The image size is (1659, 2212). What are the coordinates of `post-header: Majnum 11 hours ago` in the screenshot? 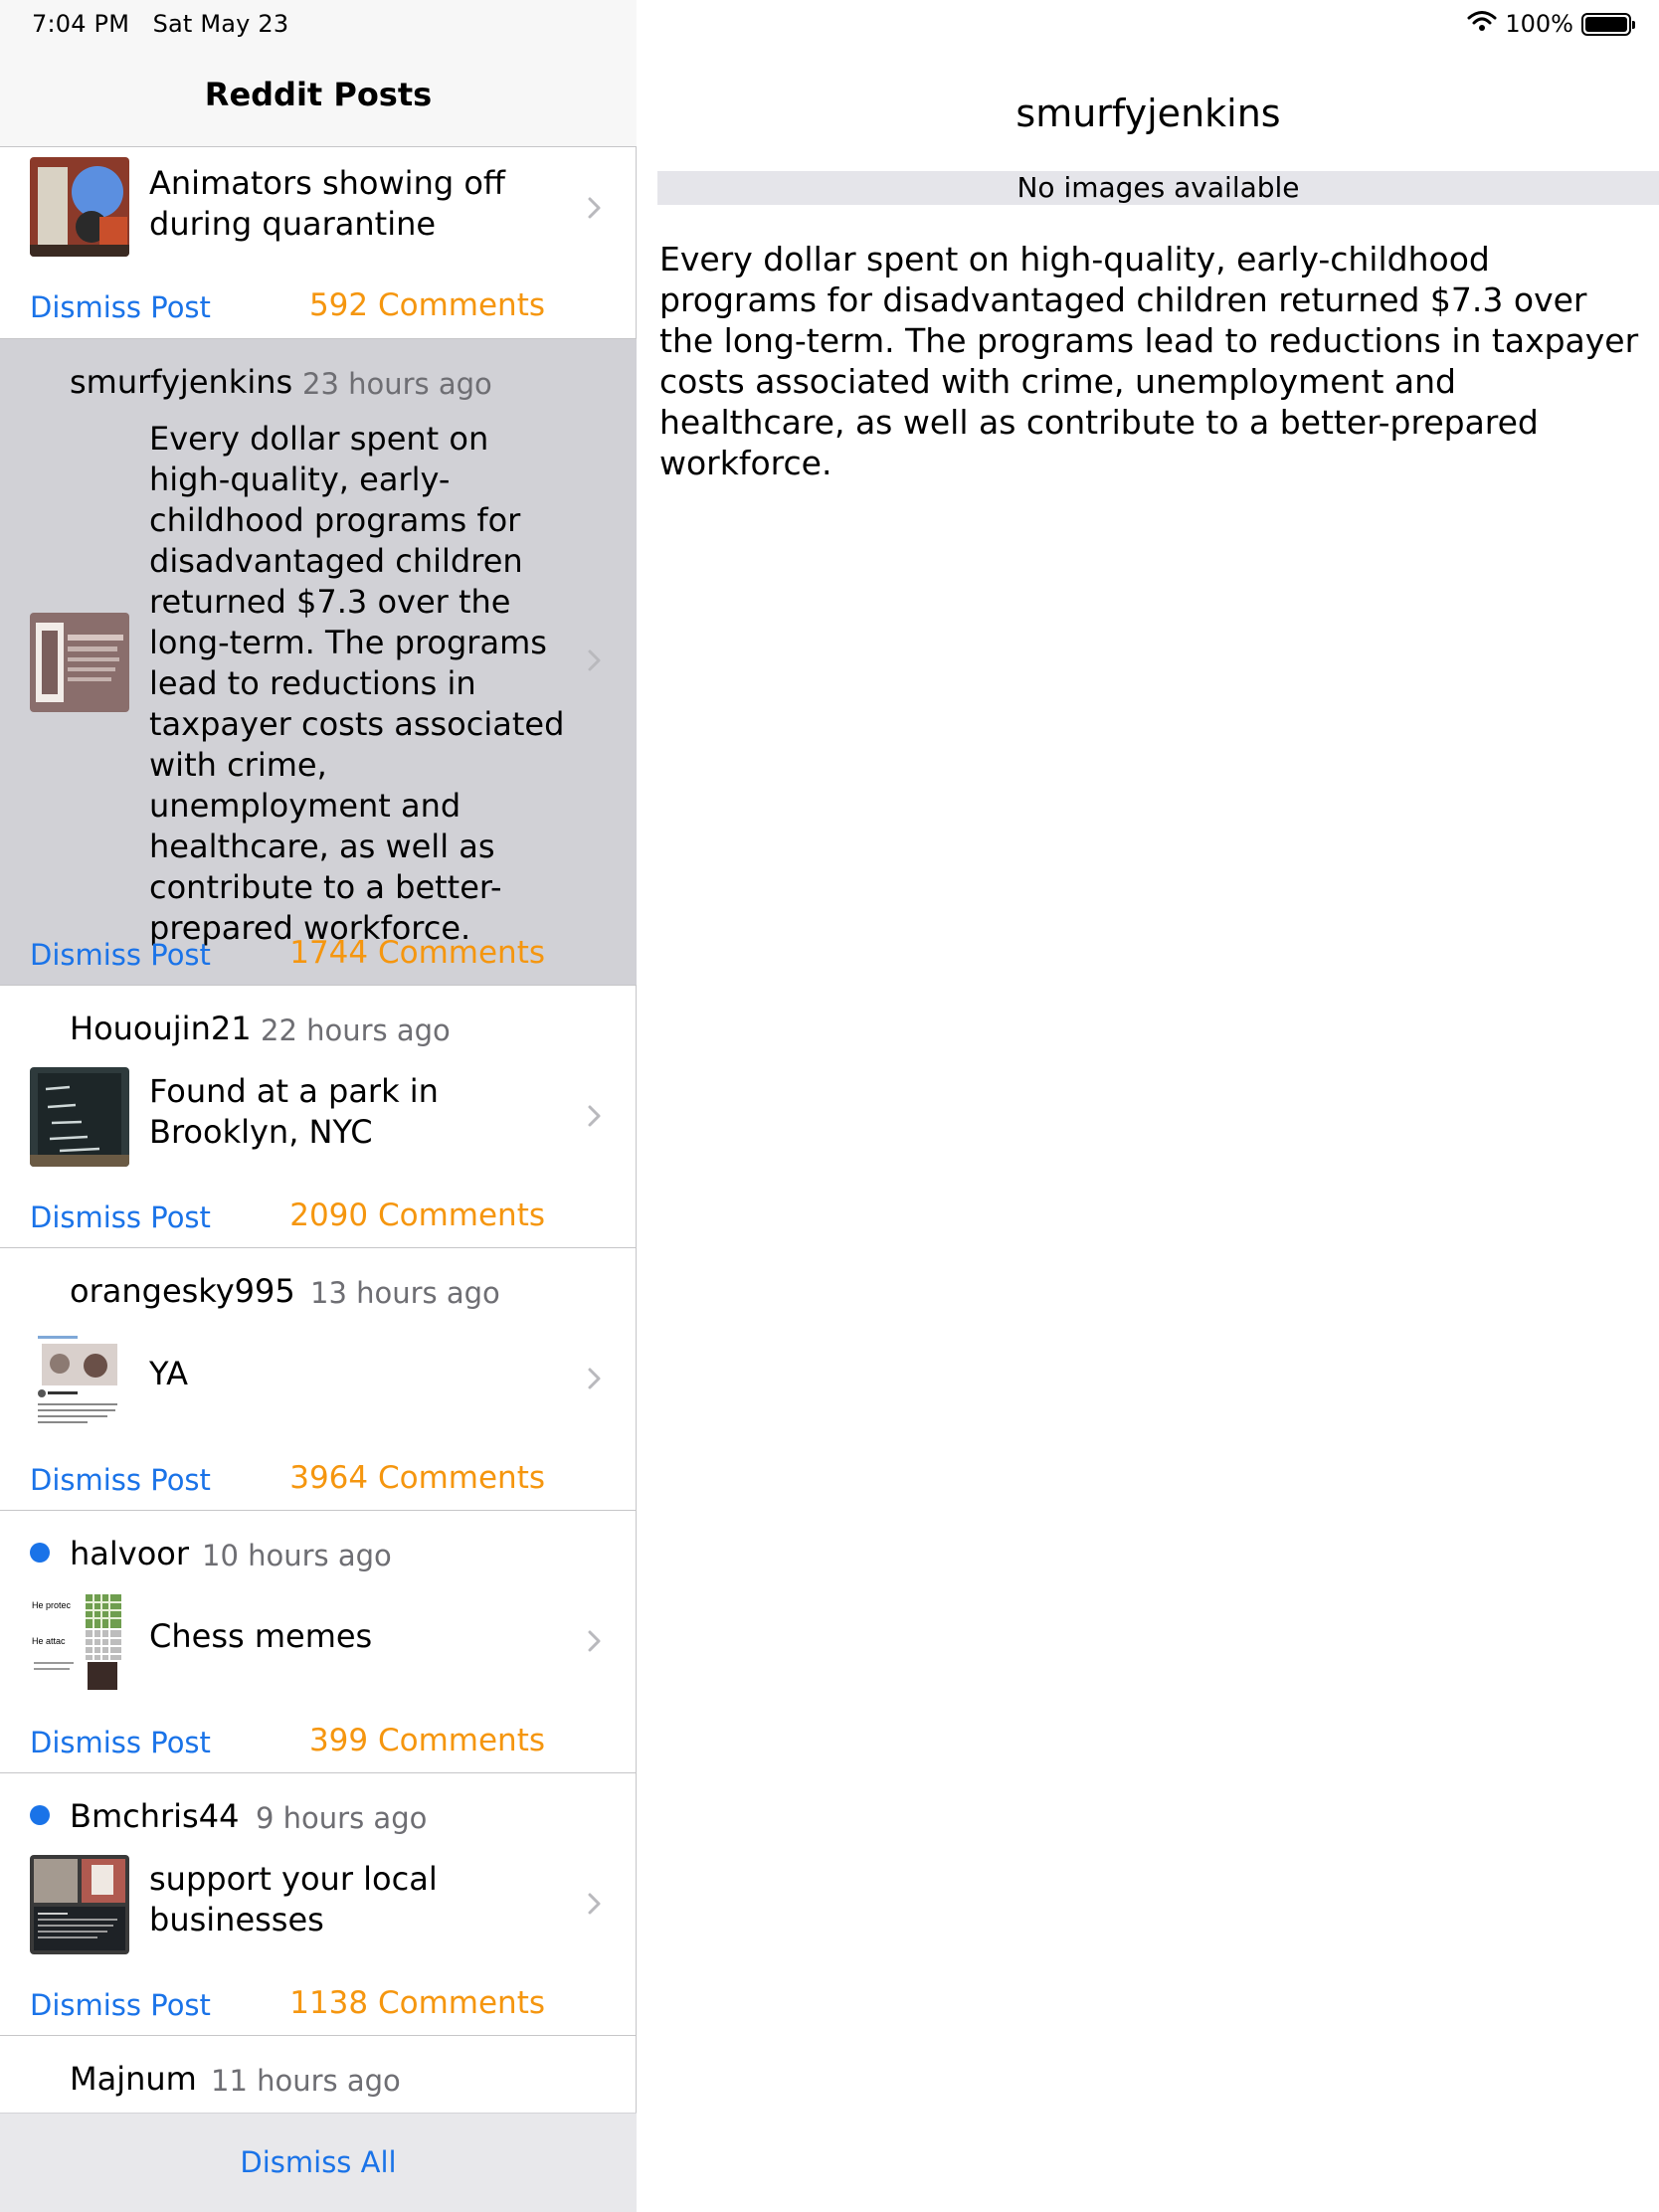 It's located at (318, 2071).